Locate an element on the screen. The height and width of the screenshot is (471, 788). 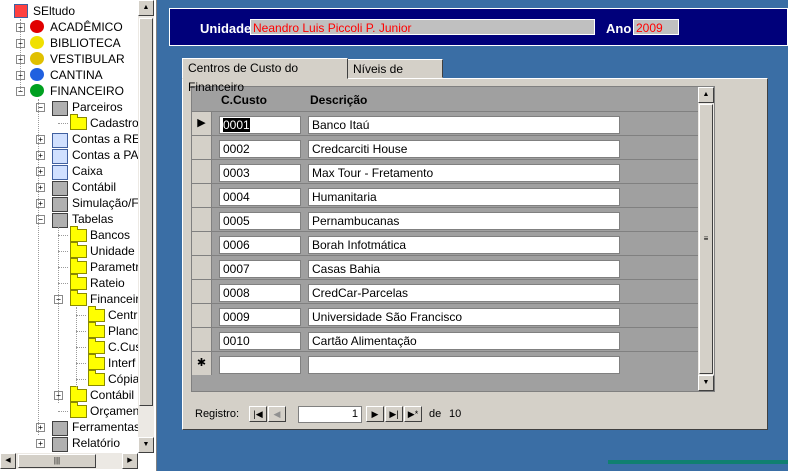
expand-toggle-icon: + is located at coordinates (40, 443).